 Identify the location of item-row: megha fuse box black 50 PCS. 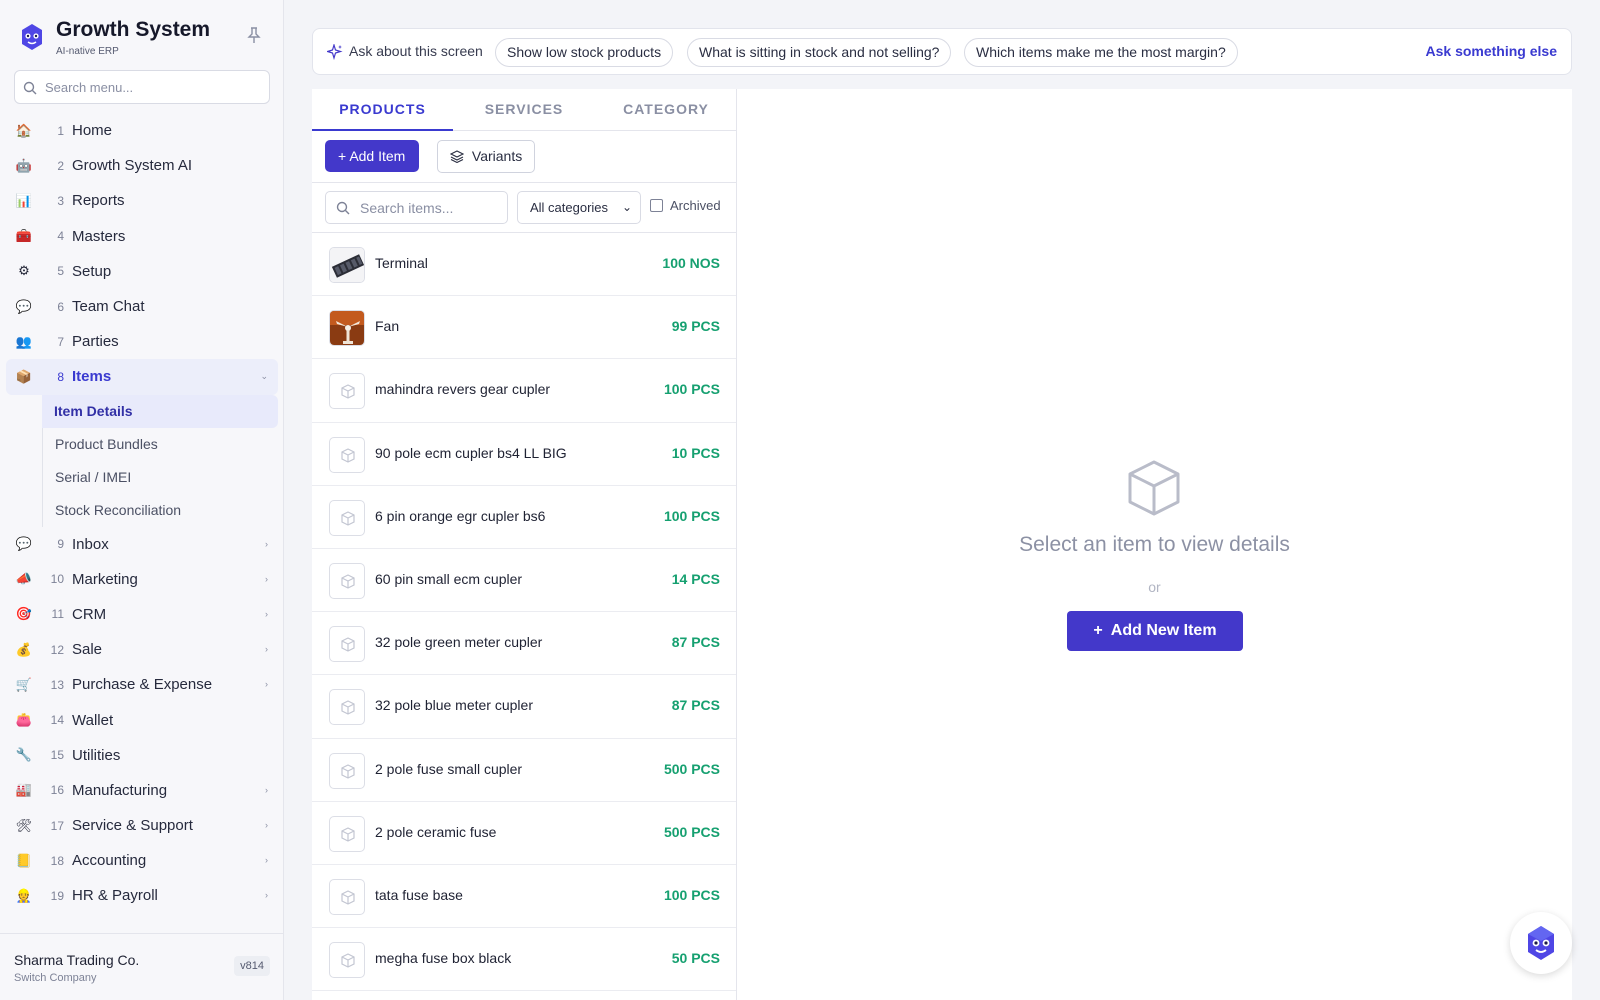
(524, 960).